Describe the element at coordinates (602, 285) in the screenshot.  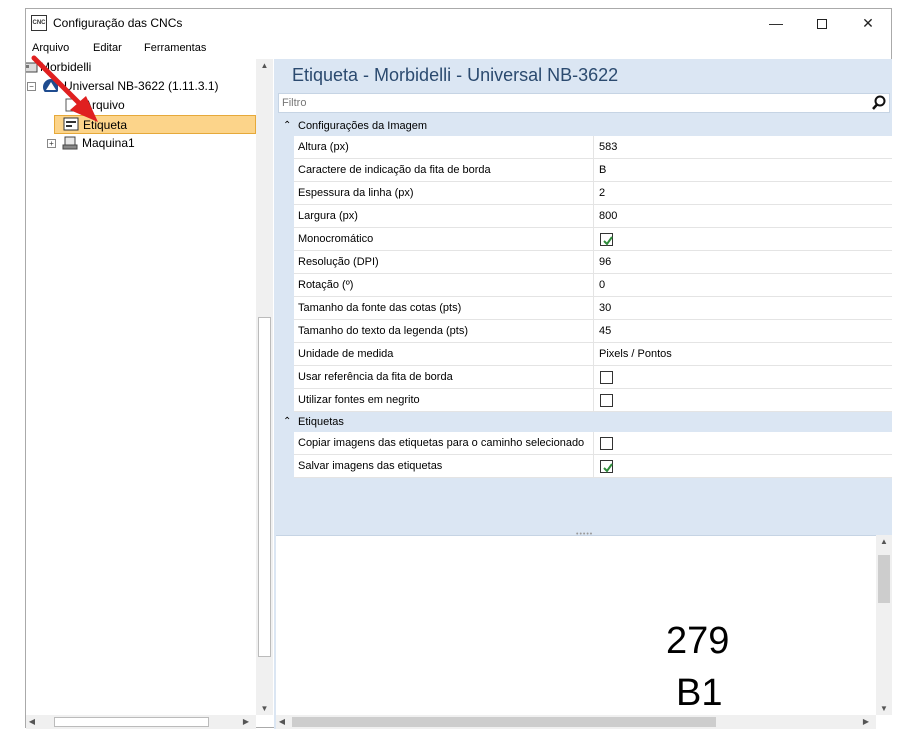
I see `property-value: 0` at that location.